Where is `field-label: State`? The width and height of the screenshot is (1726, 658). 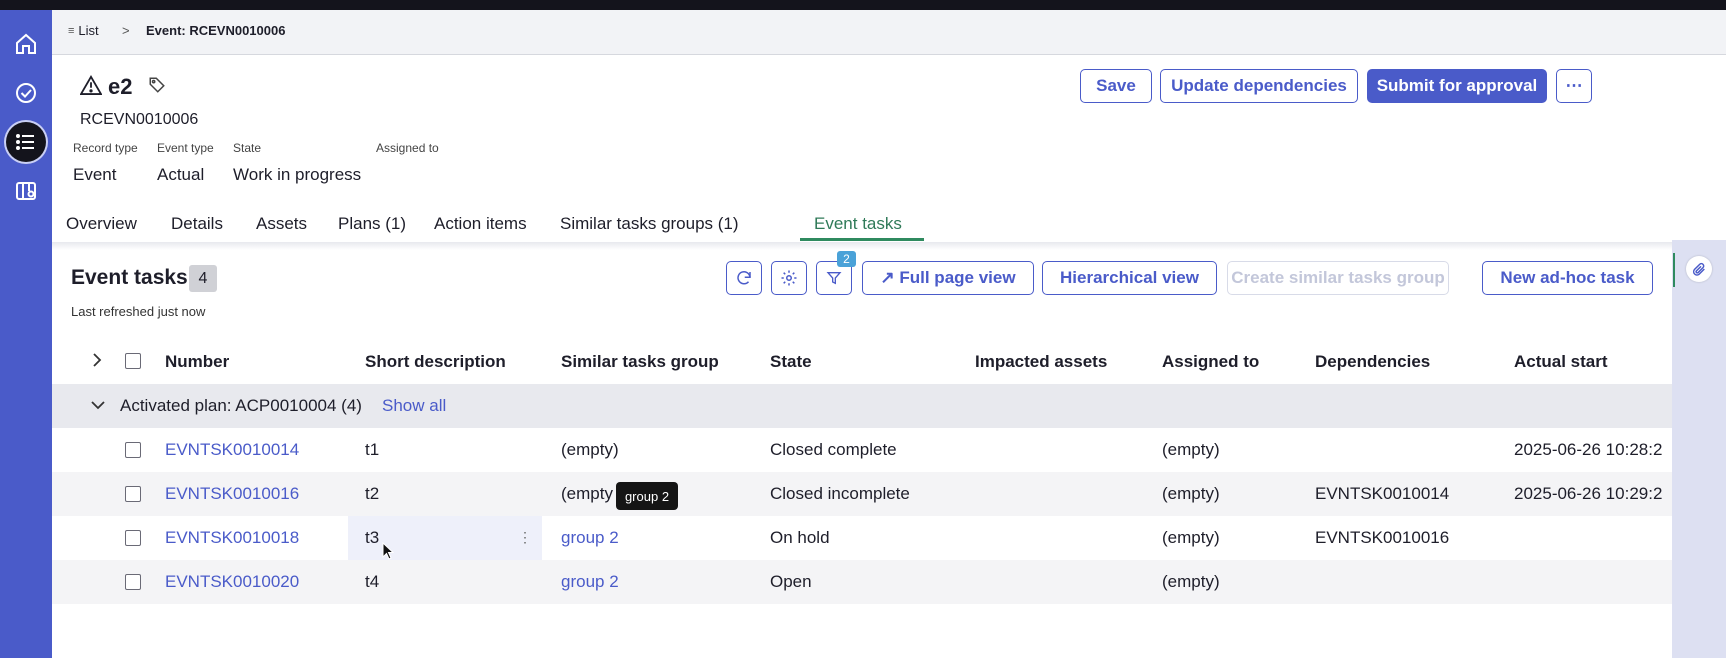
field-label: State is located at coordinates (247, 148).